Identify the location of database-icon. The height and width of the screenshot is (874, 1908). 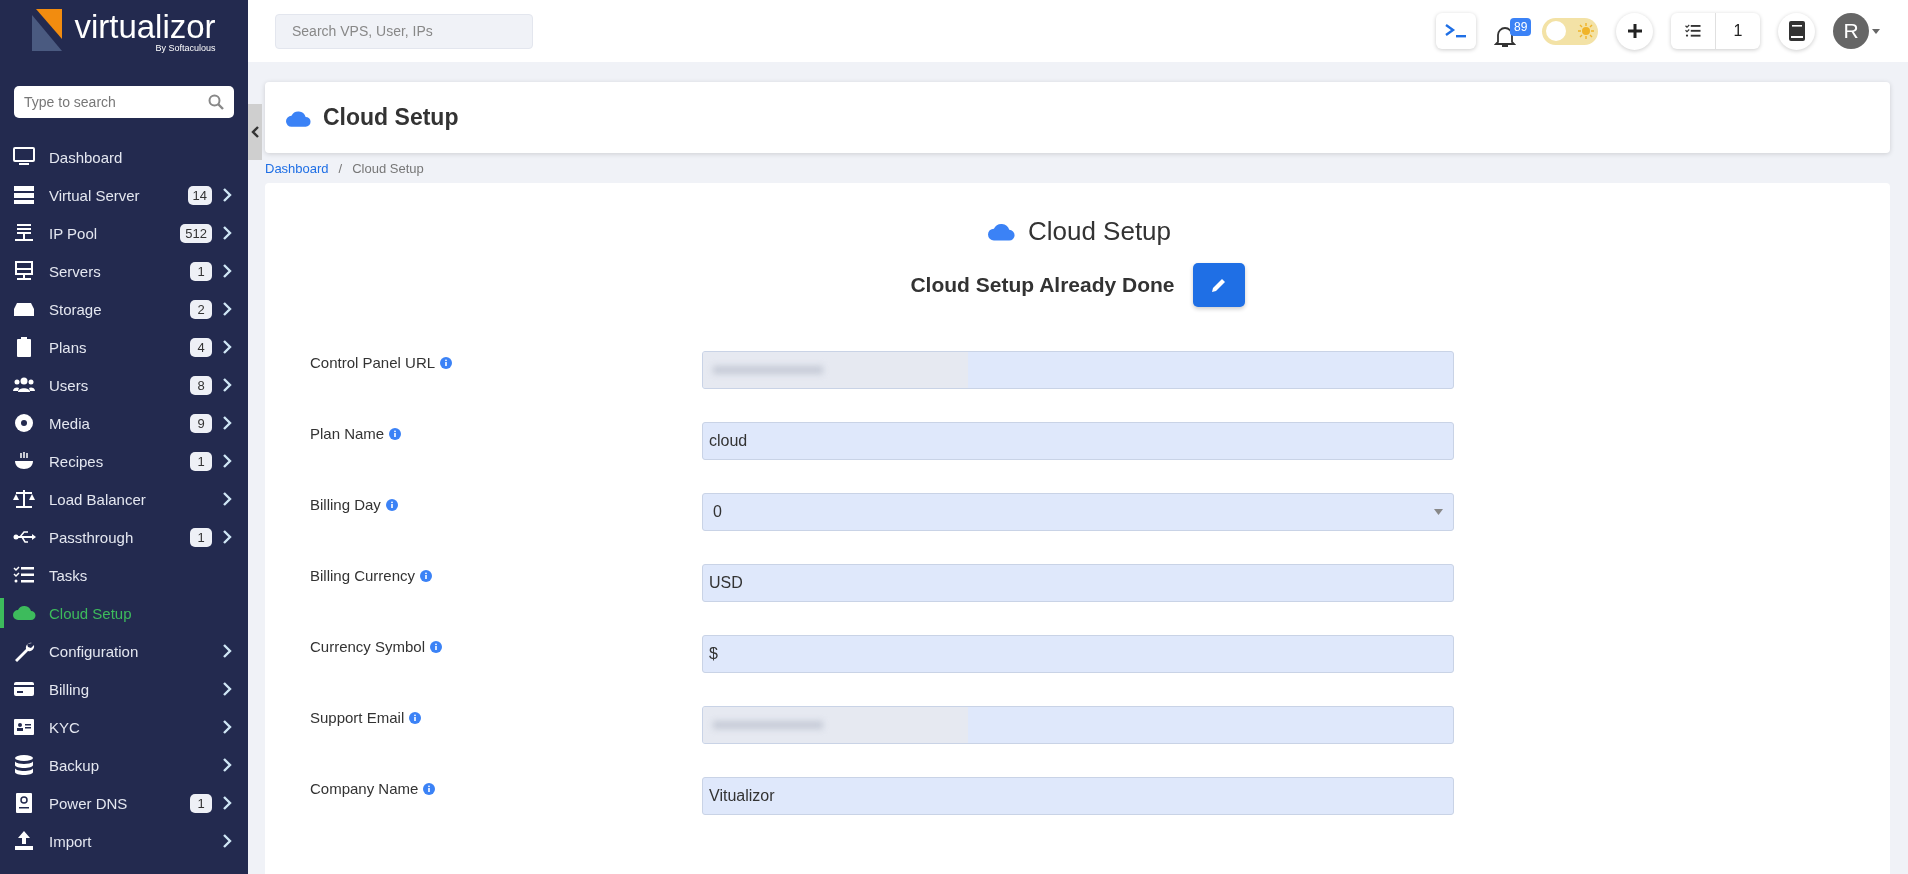
(24, 765).